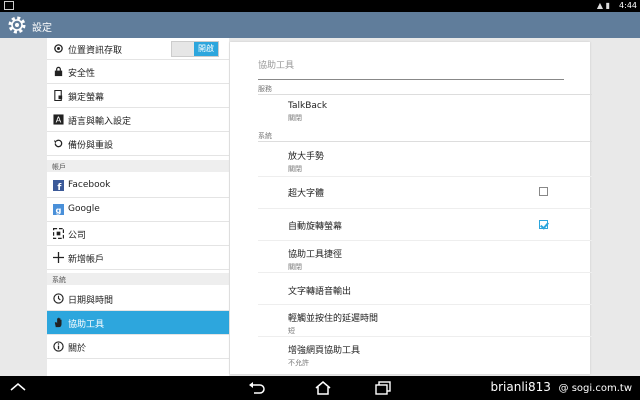 Image resolution: width=640 pixels, height=400 pixels. I want to click on facebook-icon: f, so click(58, 185).